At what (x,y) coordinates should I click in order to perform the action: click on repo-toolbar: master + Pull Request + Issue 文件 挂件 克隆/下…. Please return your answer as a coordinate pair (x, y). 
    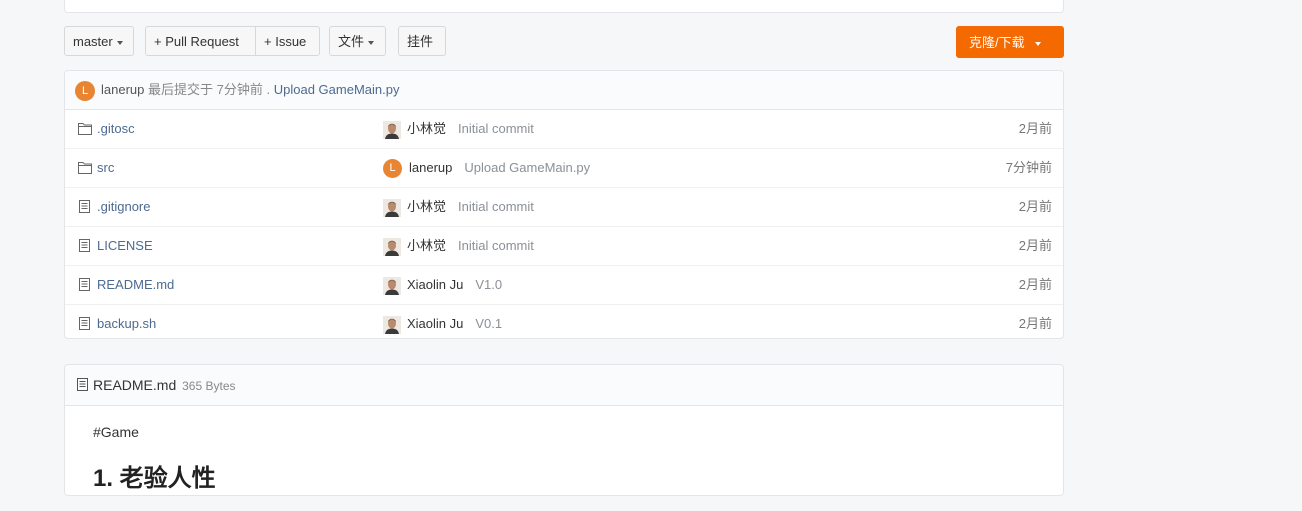
    Looking at the image, I should click on (564, 42).